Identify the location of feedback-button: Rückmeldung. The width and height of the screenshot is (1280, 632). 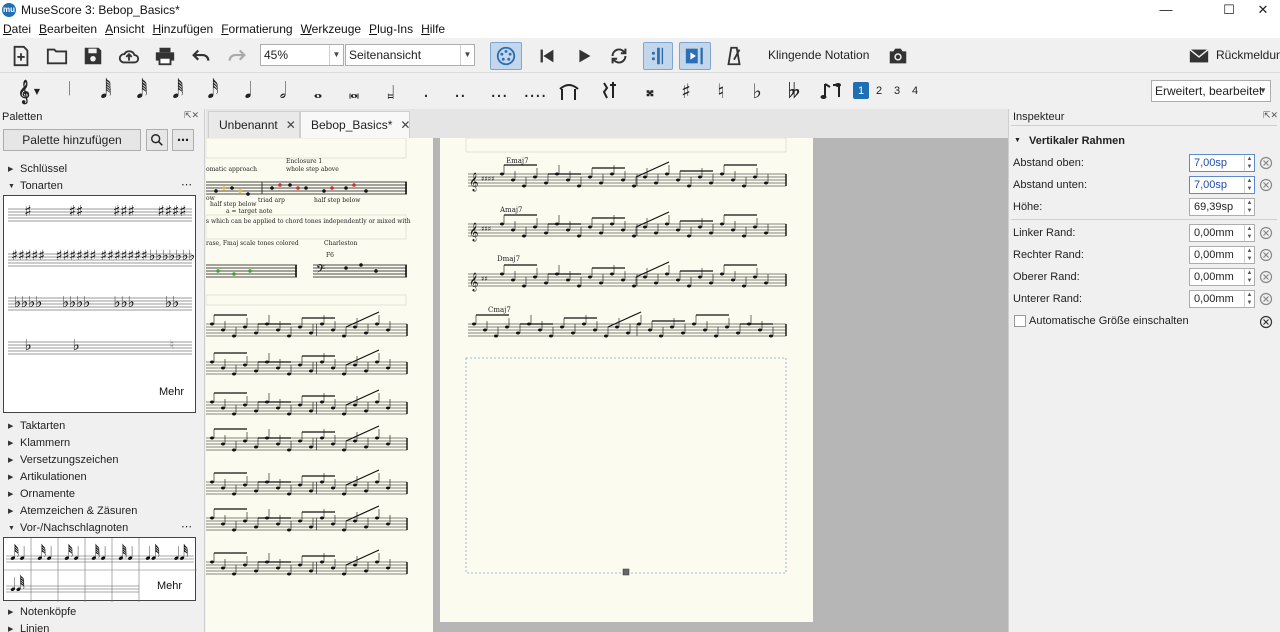
(1248, 55).